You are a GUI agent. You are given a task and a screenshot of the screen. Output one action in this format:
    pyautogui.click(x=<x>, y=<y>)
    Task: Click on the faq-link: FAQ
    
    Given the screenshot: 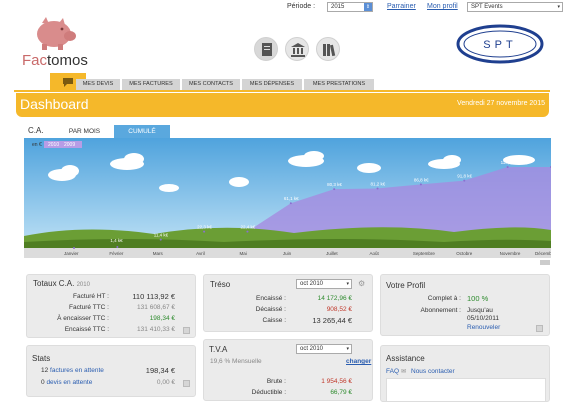 What is the action you would take?
    pyautogui.click(x=392, y=371)
    